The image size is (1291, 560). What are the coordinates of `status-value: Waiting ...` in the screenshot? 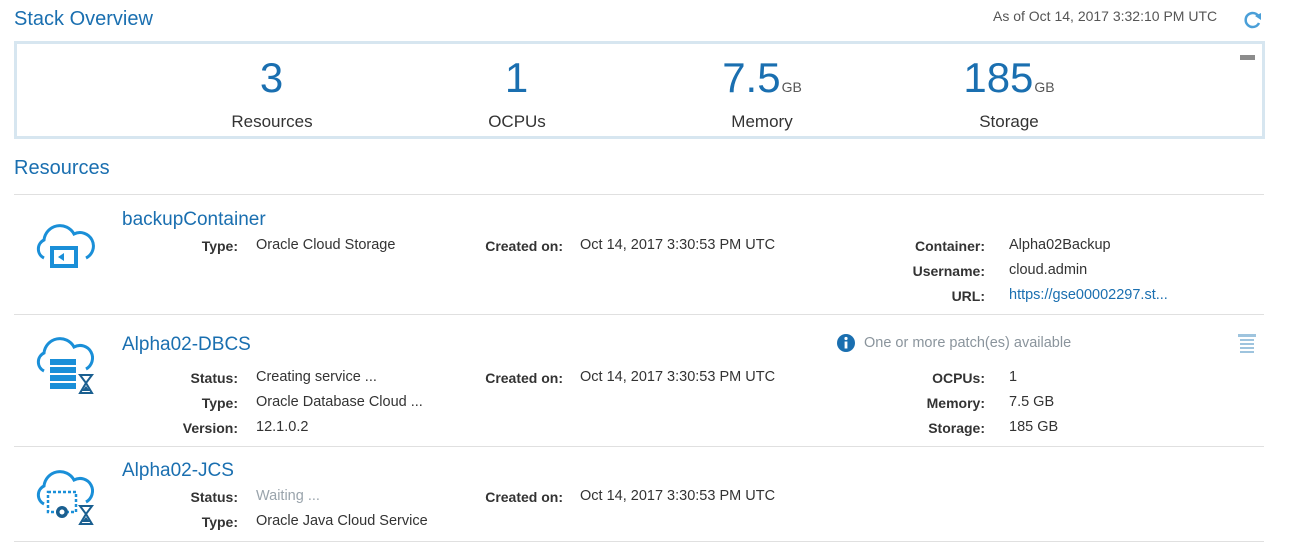 It's located at (288, 496).